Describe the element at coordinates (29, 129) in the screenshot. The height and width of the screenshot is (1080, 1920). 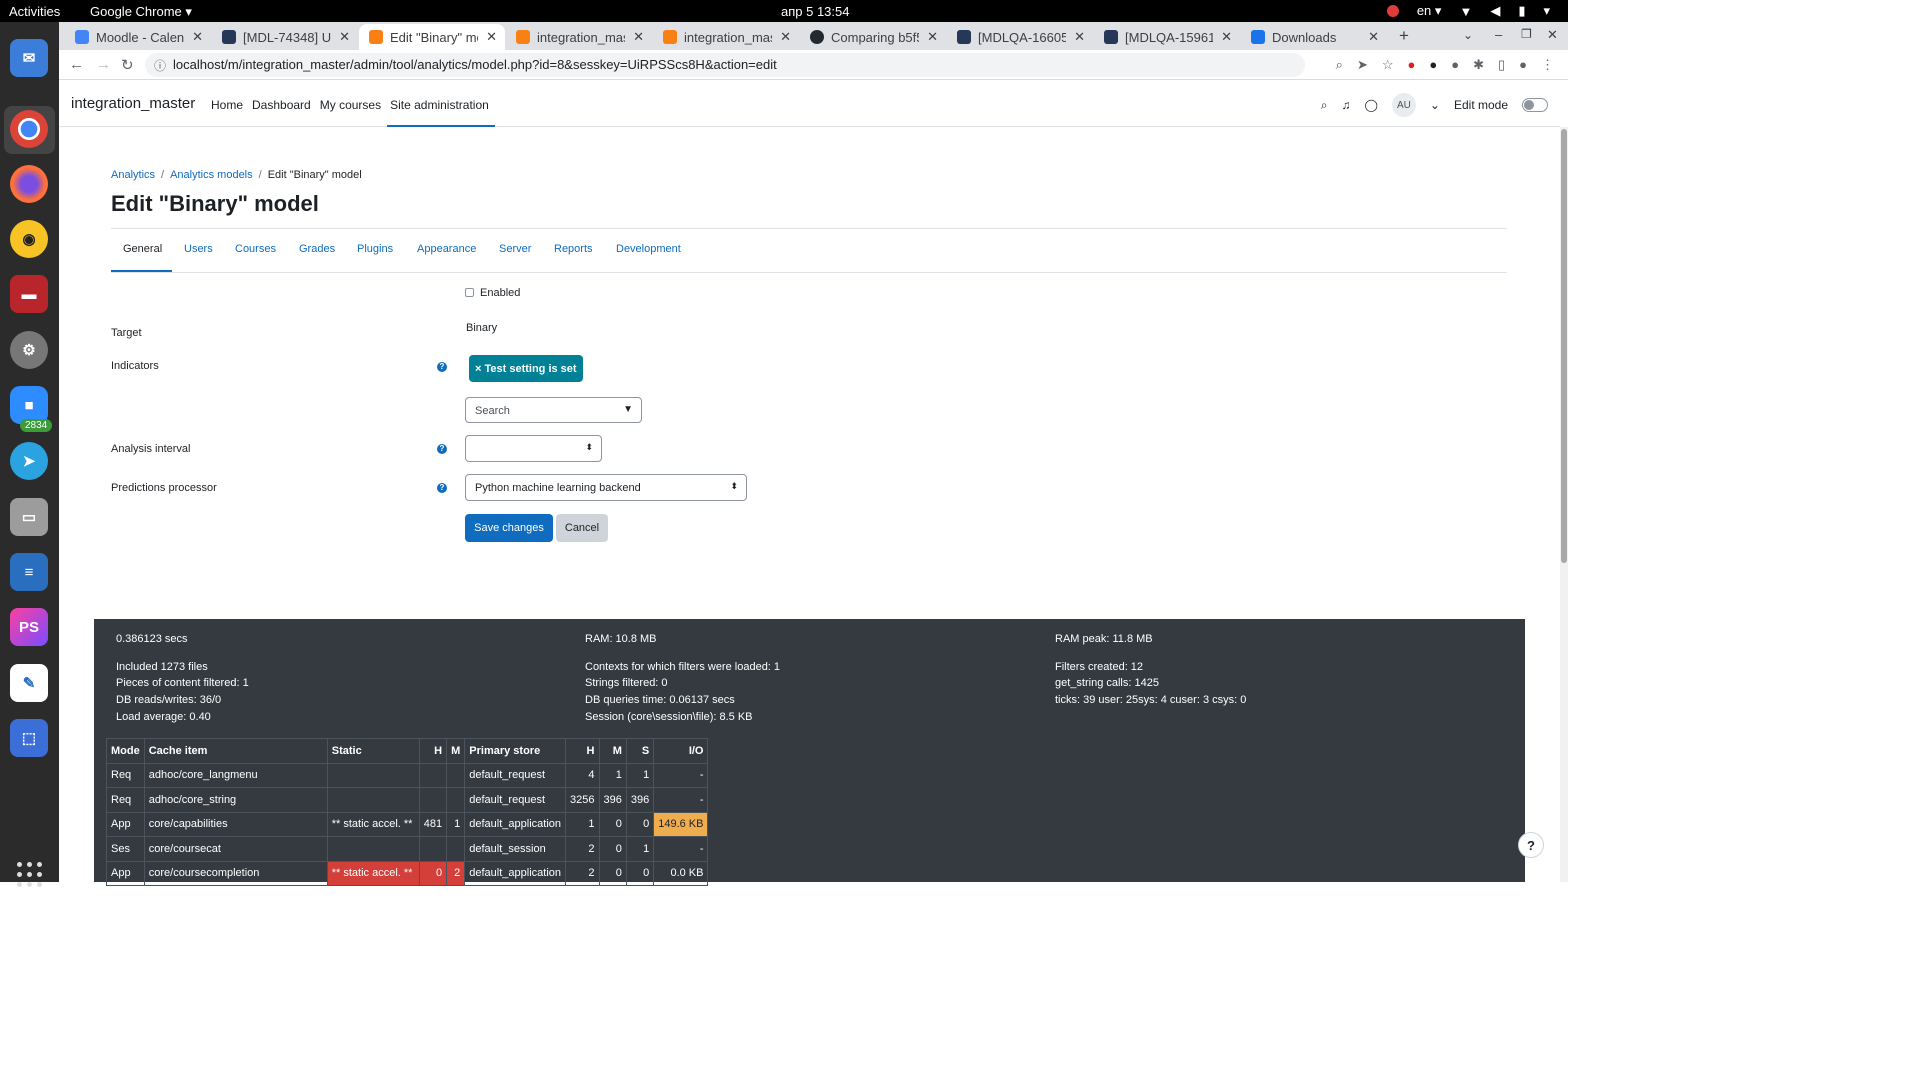
I see `chrome-icon` at that location.